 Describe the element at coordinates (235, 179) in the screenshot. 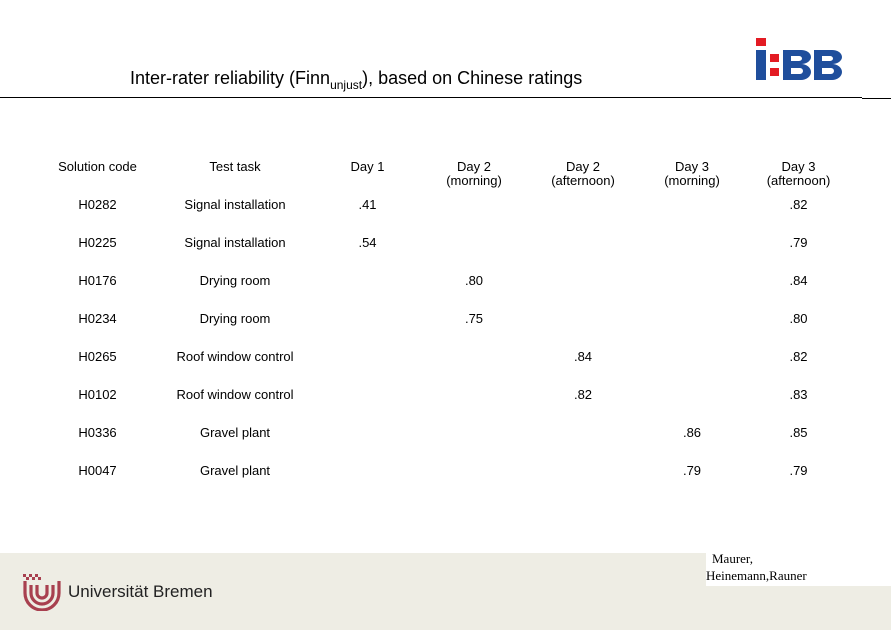

I see `header-test-task: Test task` at that location.